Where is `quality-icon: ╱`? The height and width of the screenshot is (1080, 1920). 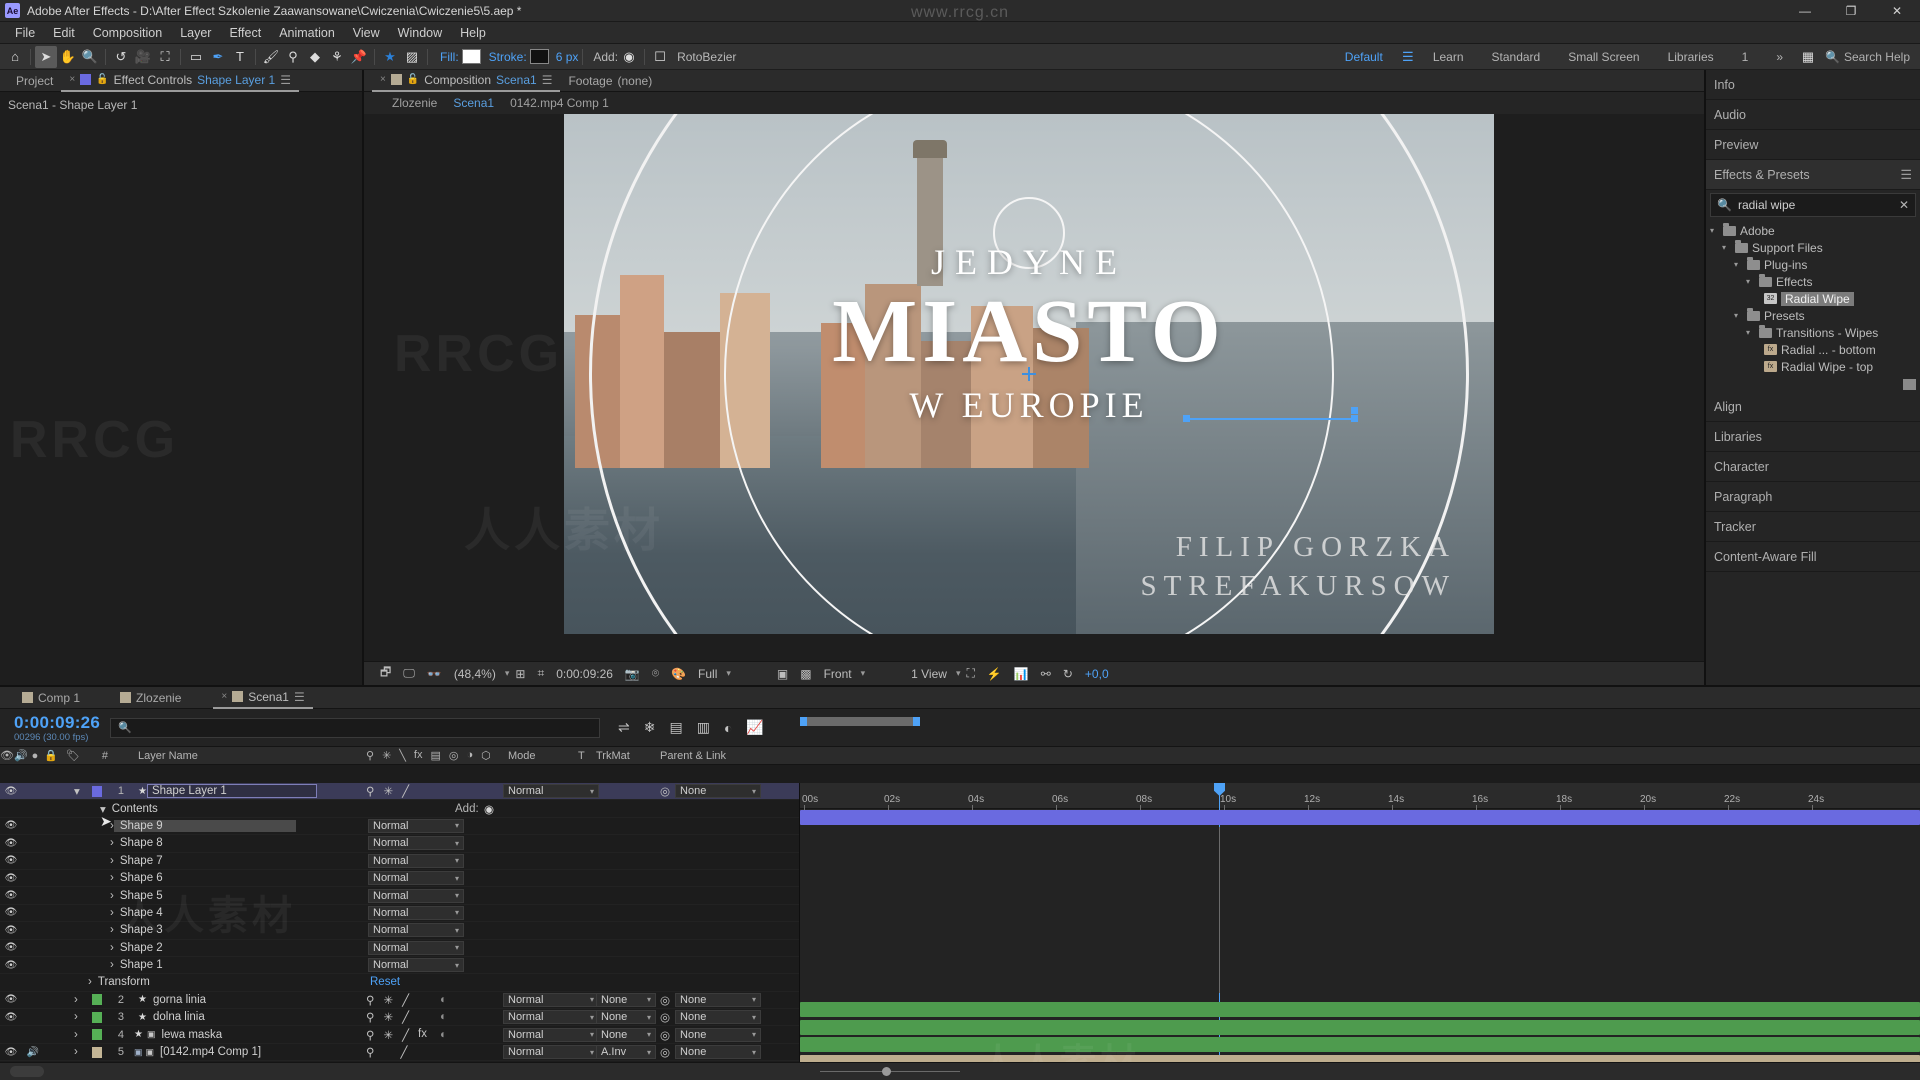 quality-icon: ╱ is located at coordinates (405, 1035).